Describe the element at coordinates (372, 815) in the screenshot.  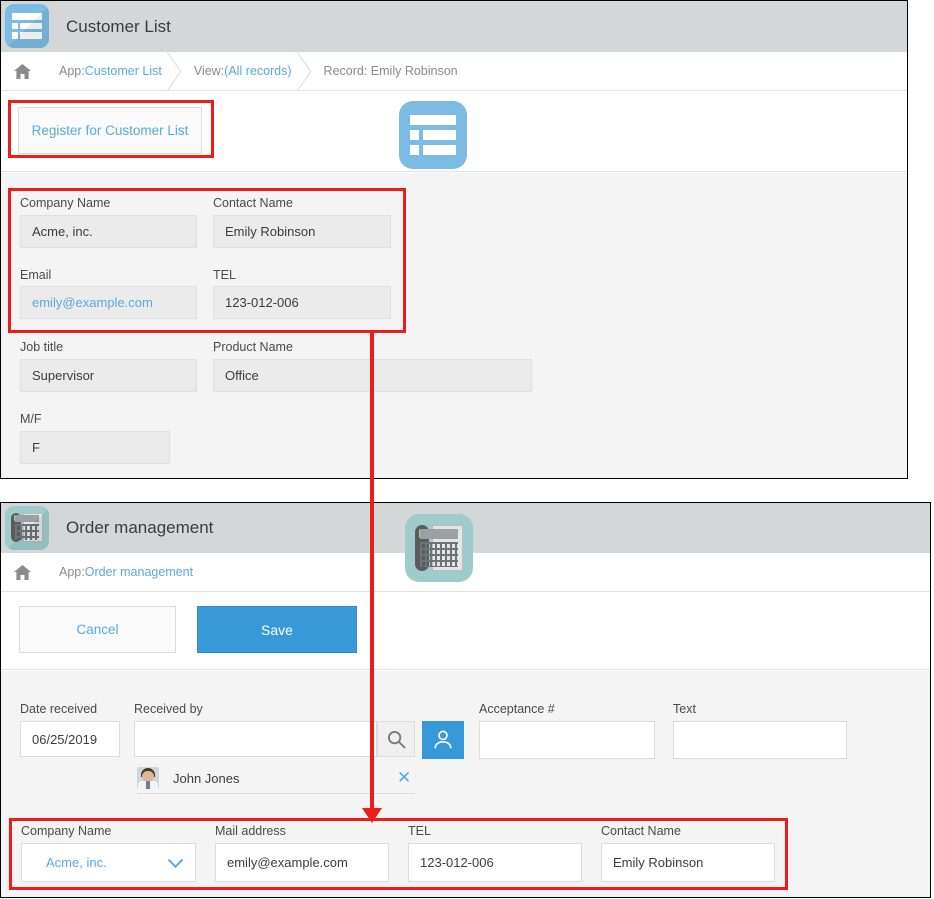
I see `annotation-arrow-head` at that location.